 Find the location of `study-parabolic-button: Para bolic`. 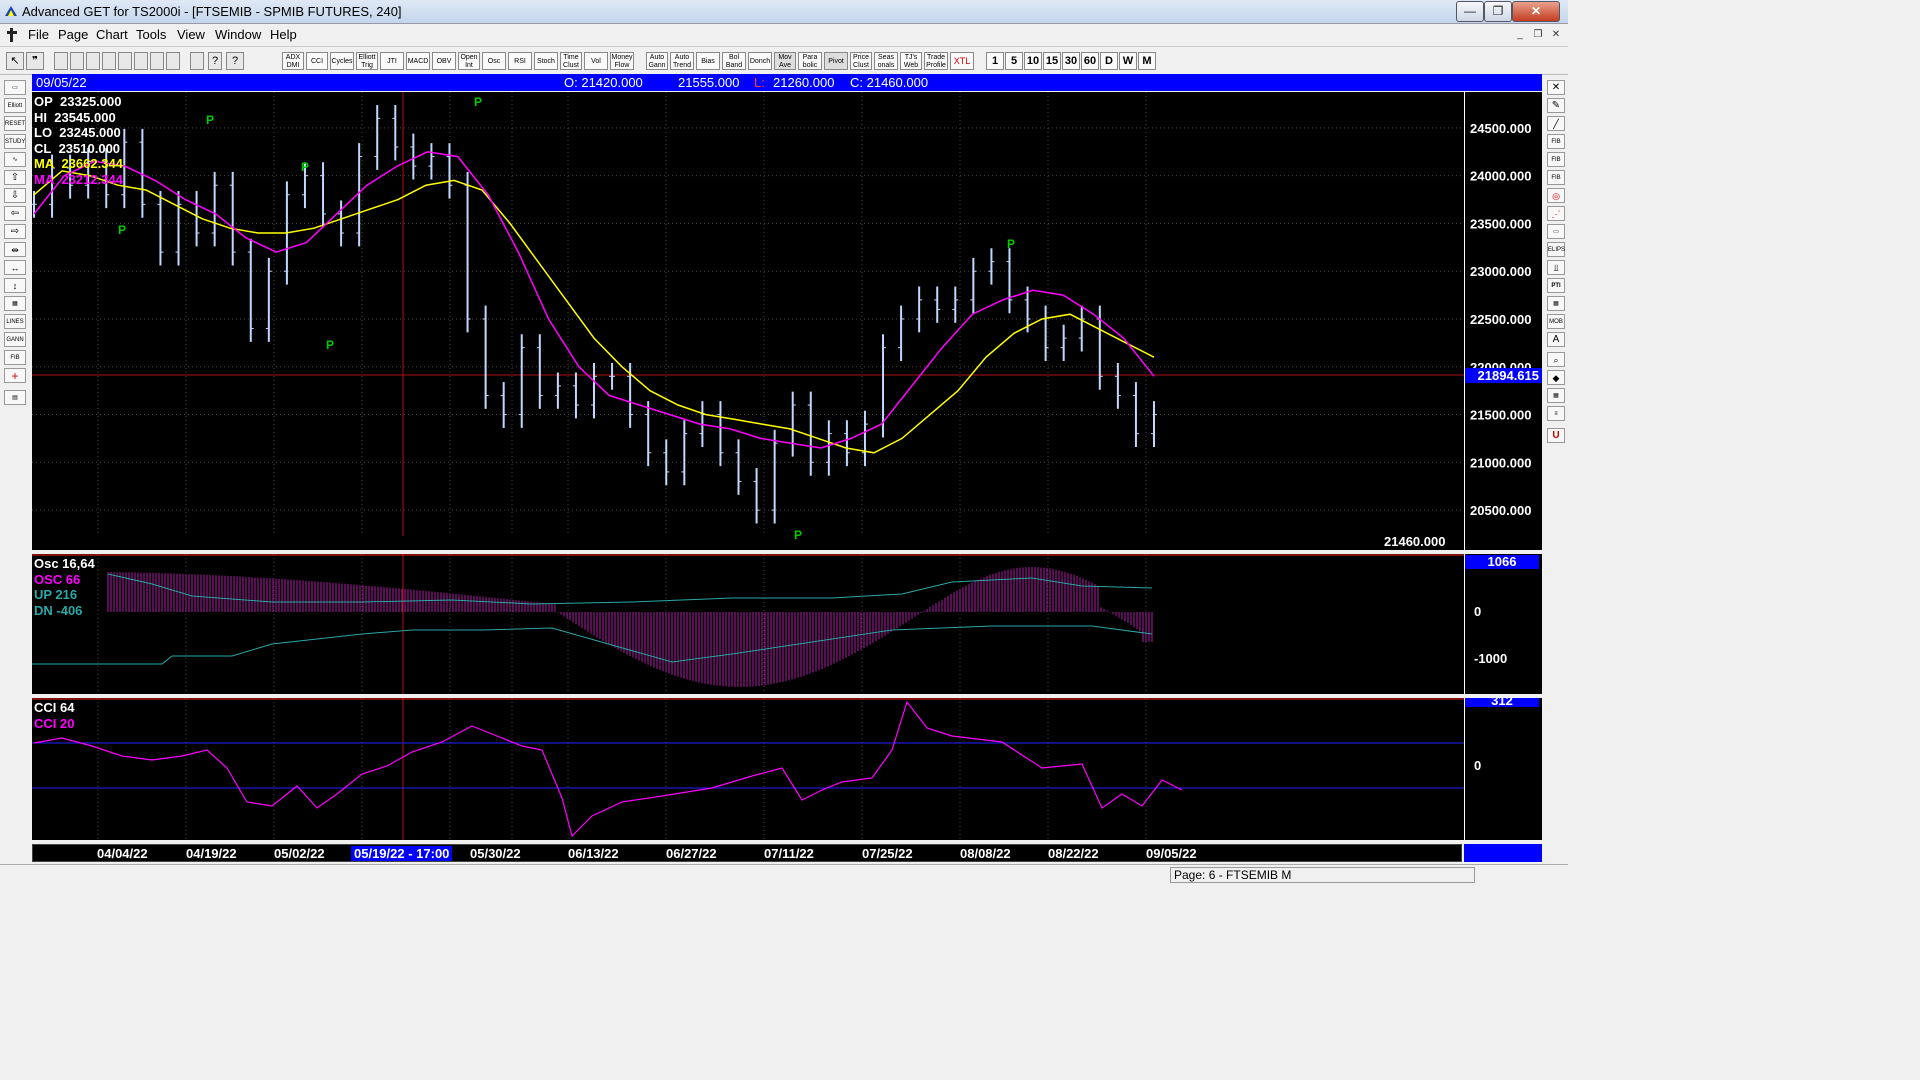

study-parabolic-button: Para bolic is located at coordinates (810, 61).